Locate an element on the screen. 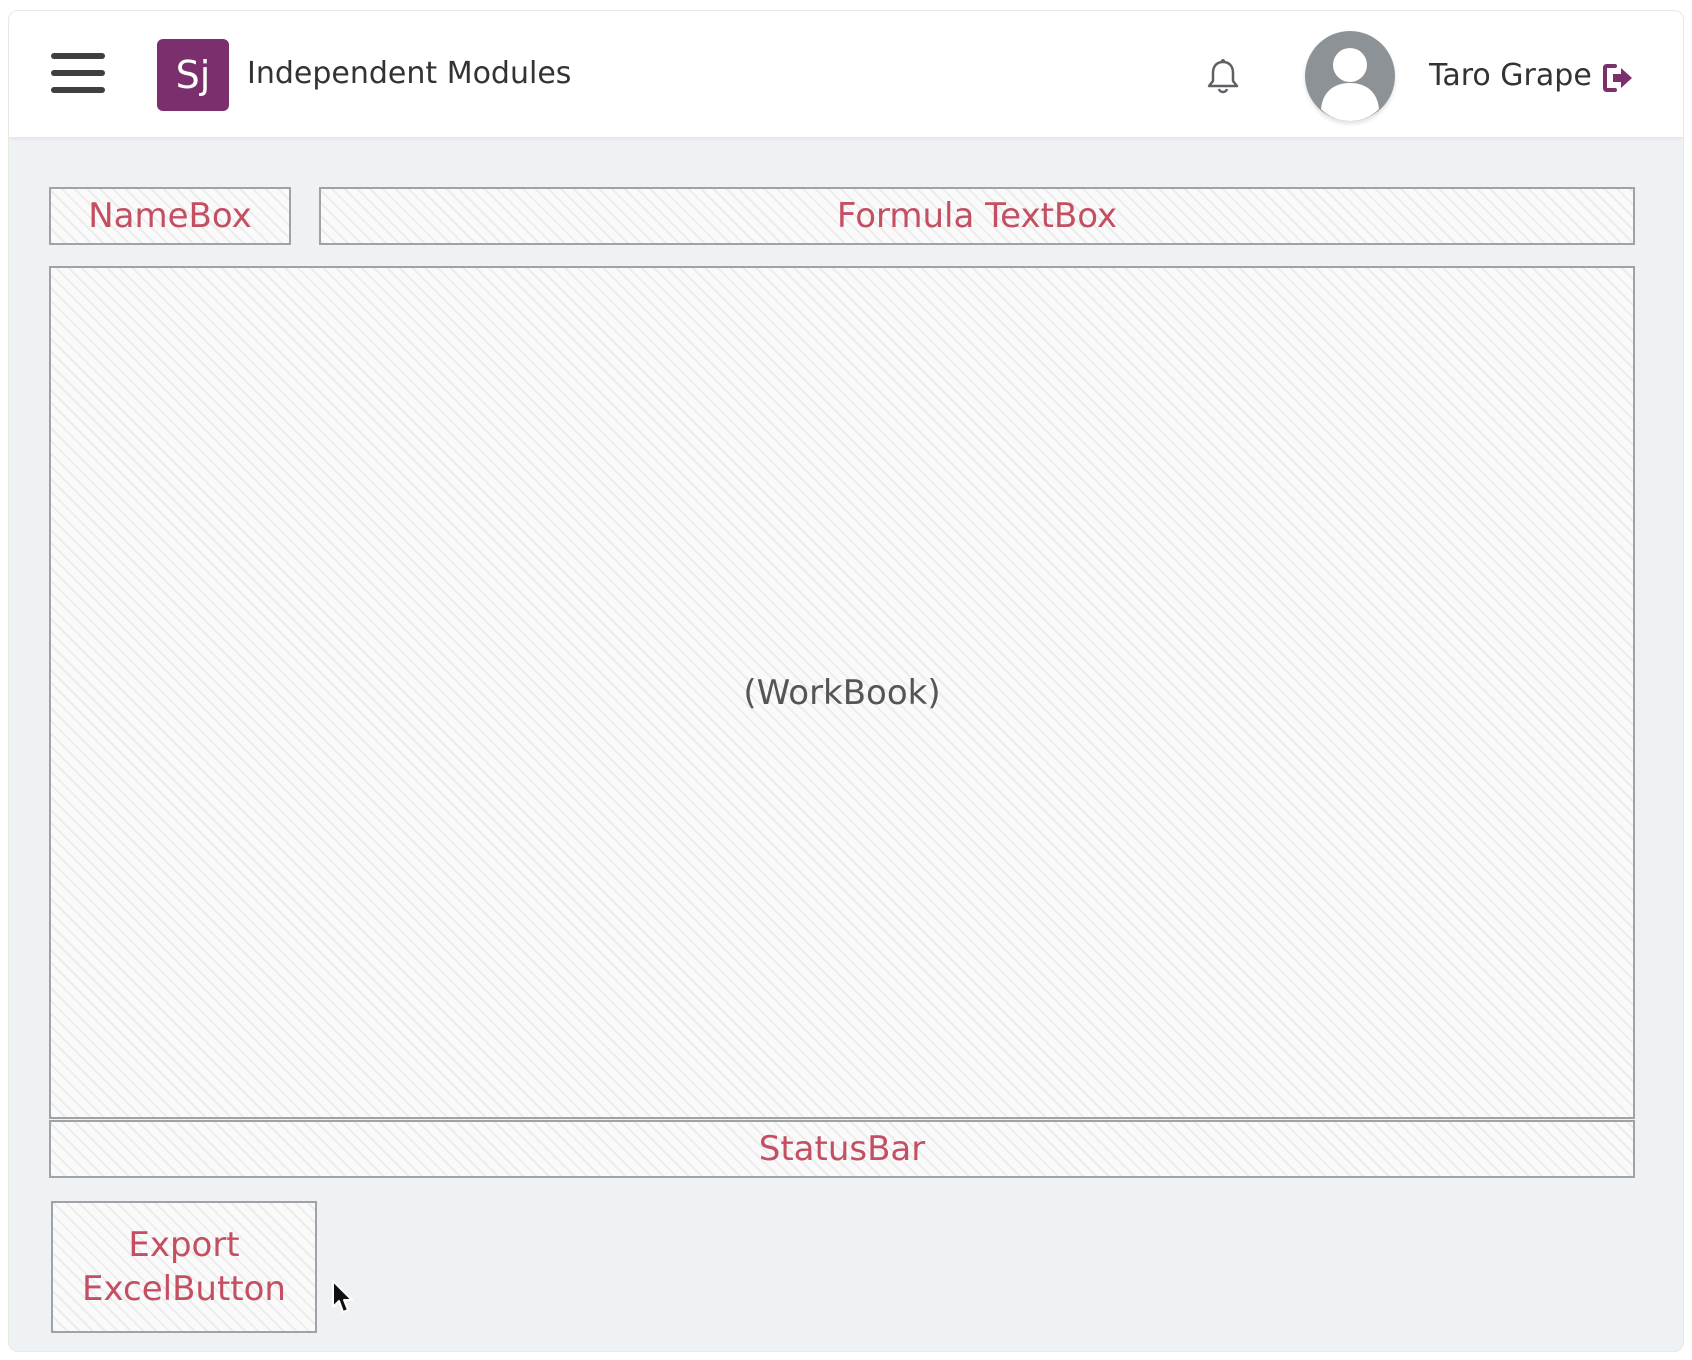  namebox: NameBox is located at coordinates (170, 216).